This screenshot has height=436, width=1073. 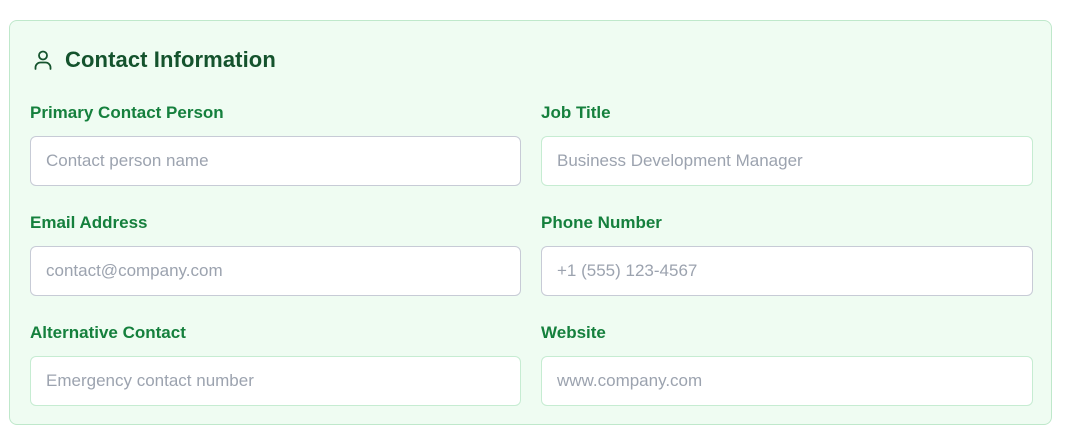 What do you see at coordinates (787, 271) in the screenshot?
I see `phone-input` at bounding box center [787, 271].